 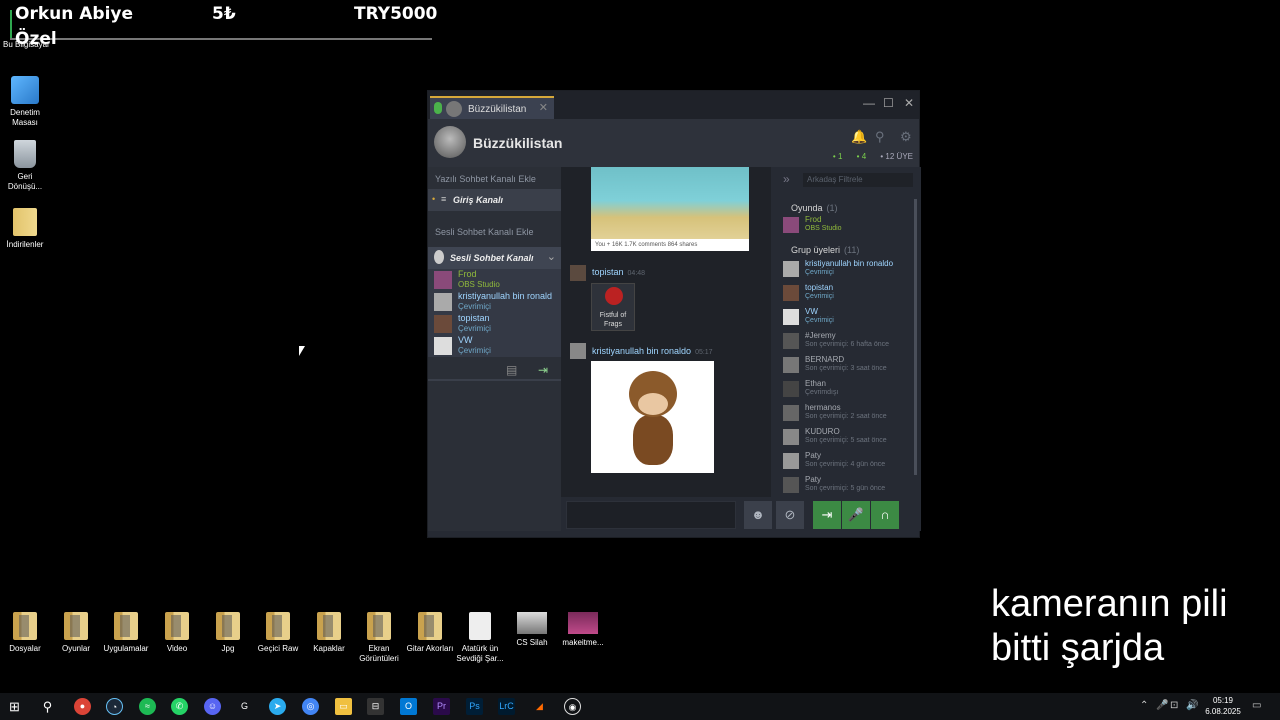 I want to click on voice-member: topistan Çevrimiçi, so click(x=496, y=324).